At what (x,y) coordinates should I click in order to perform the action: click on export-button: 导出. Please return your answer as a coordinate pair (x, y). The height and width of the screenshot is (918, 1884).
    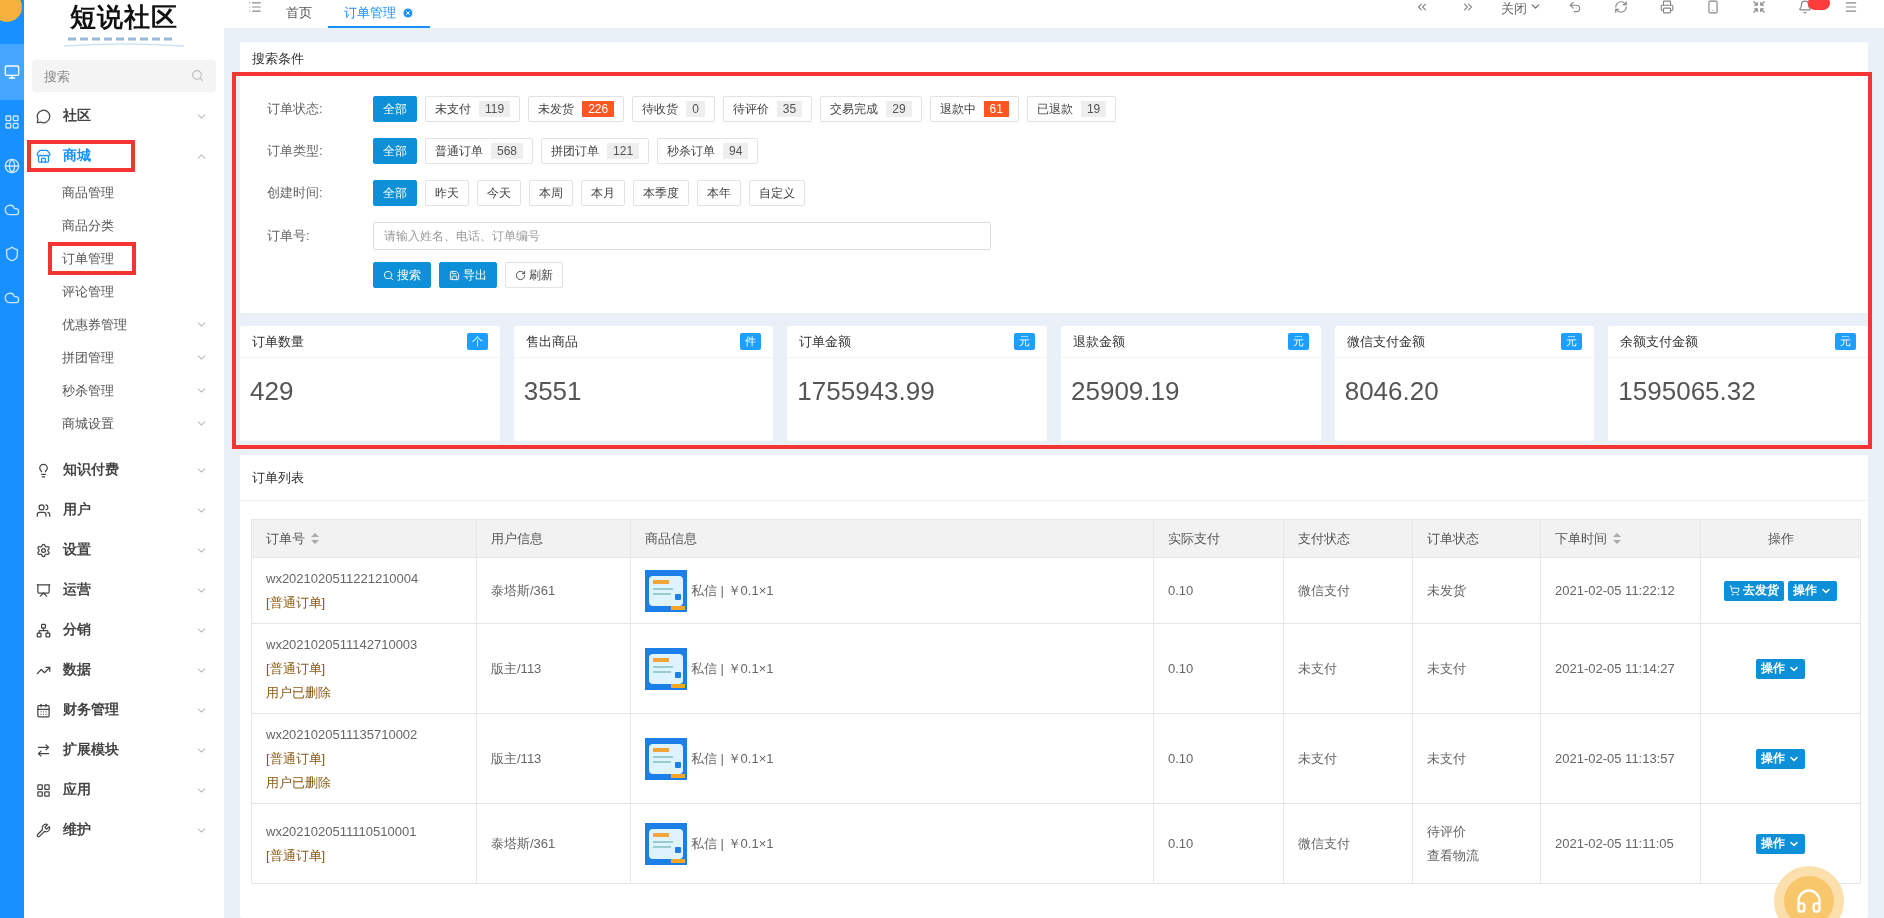
    Looking at the image, I should click on (468, 275).